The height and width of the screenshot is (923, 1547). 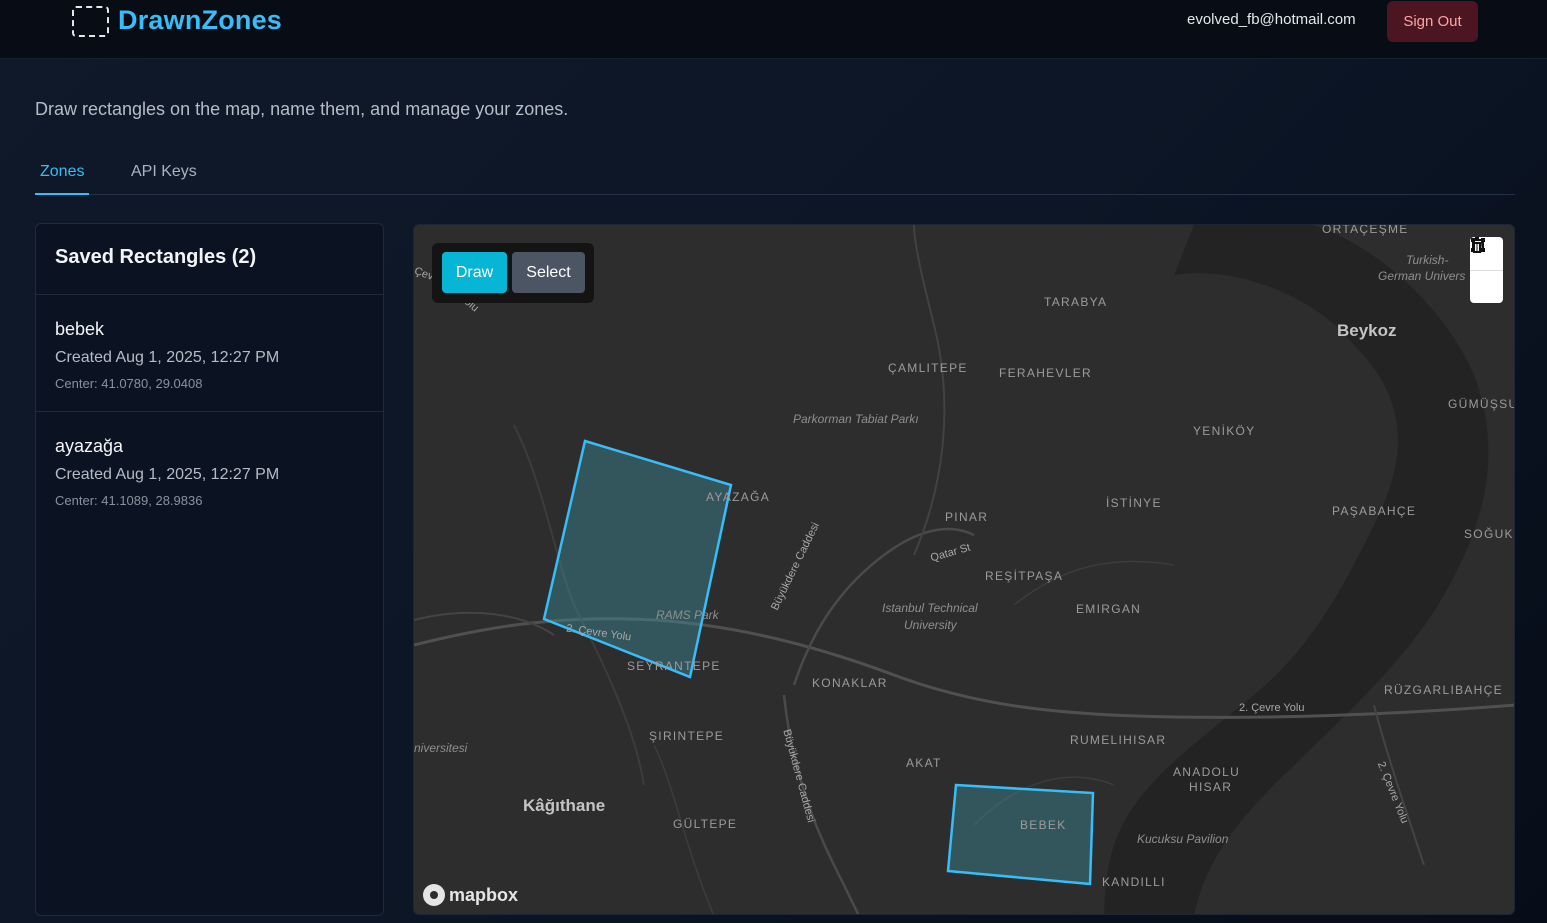 I want to click on map-draw-controls, so click(x=1486, y=270).